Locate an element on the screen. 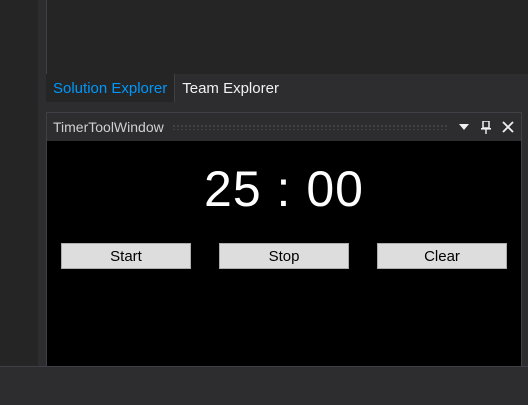 The image size is (528, 405). tool-window-titlebar: TimerToolWindow is located at coordinates (284, 127).